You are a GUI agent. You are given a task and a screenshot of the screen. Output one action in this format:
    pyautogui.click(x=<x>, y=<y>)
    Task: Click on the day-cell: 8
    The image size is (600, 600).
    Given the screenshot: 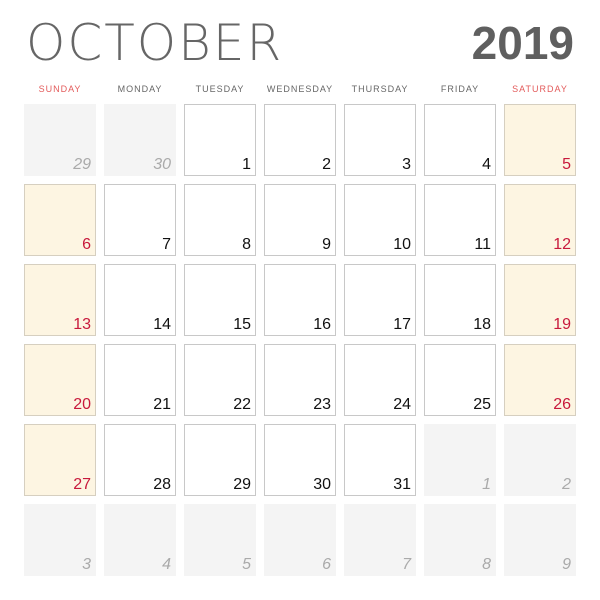 What is the action you would take?
    pyautogui.click(x=220, y=220)
    